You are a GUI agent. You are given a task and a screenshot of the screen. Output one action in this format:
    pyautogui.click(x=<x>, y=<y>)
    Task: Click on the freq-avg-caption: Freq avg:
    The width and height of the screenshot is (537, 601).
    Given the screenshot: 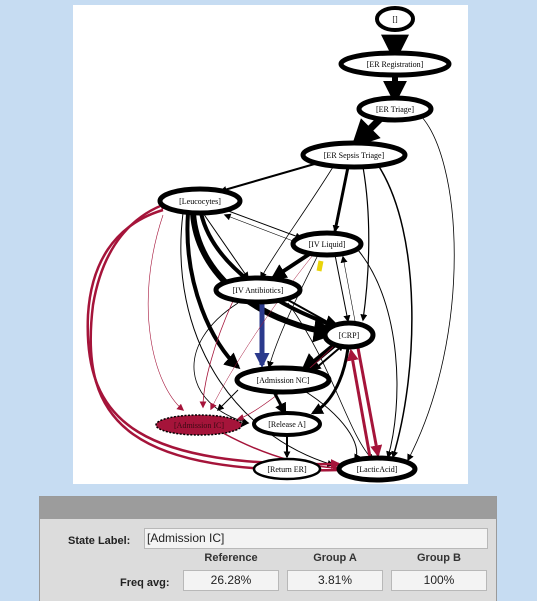 What is the action you would take?
    pyautogui.click(x=145, y=583)
    